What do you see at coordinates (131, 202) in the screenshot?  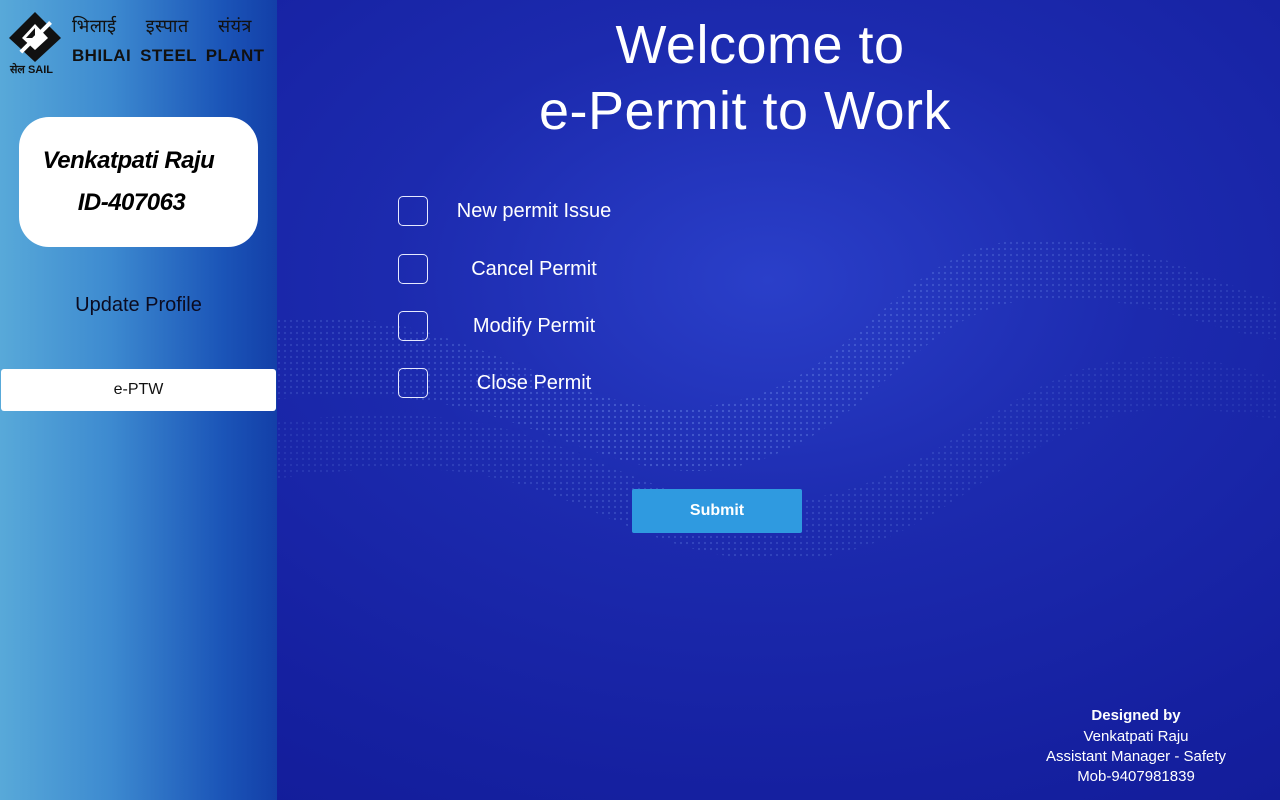 I see `profile-id: ID-407063` at bounding box center [131, 202].